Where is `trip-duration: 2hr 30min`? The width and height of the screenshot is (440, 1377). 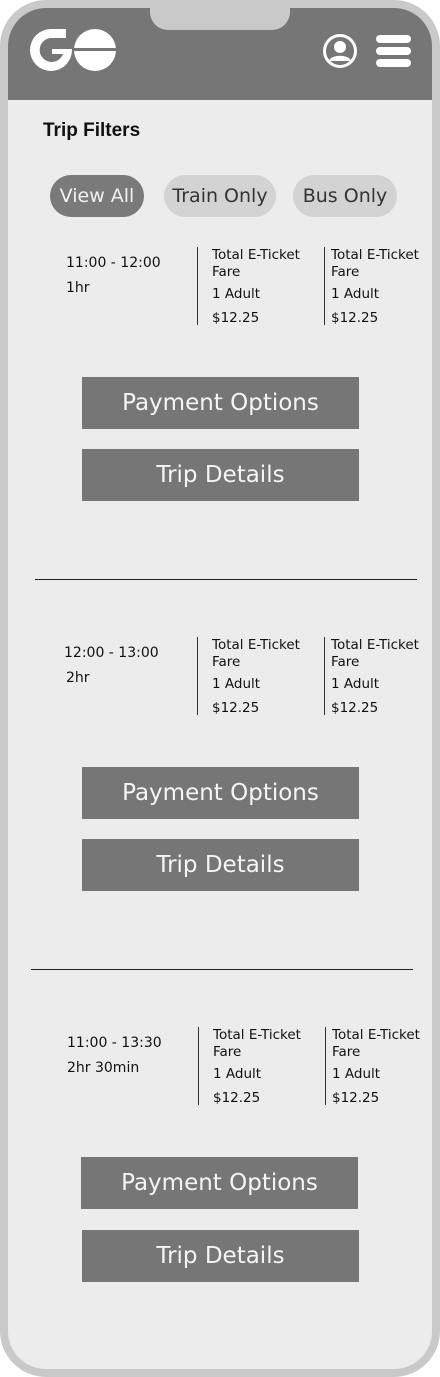
trip-duration: 2hr 30min is located at coordinates (103, 1068).